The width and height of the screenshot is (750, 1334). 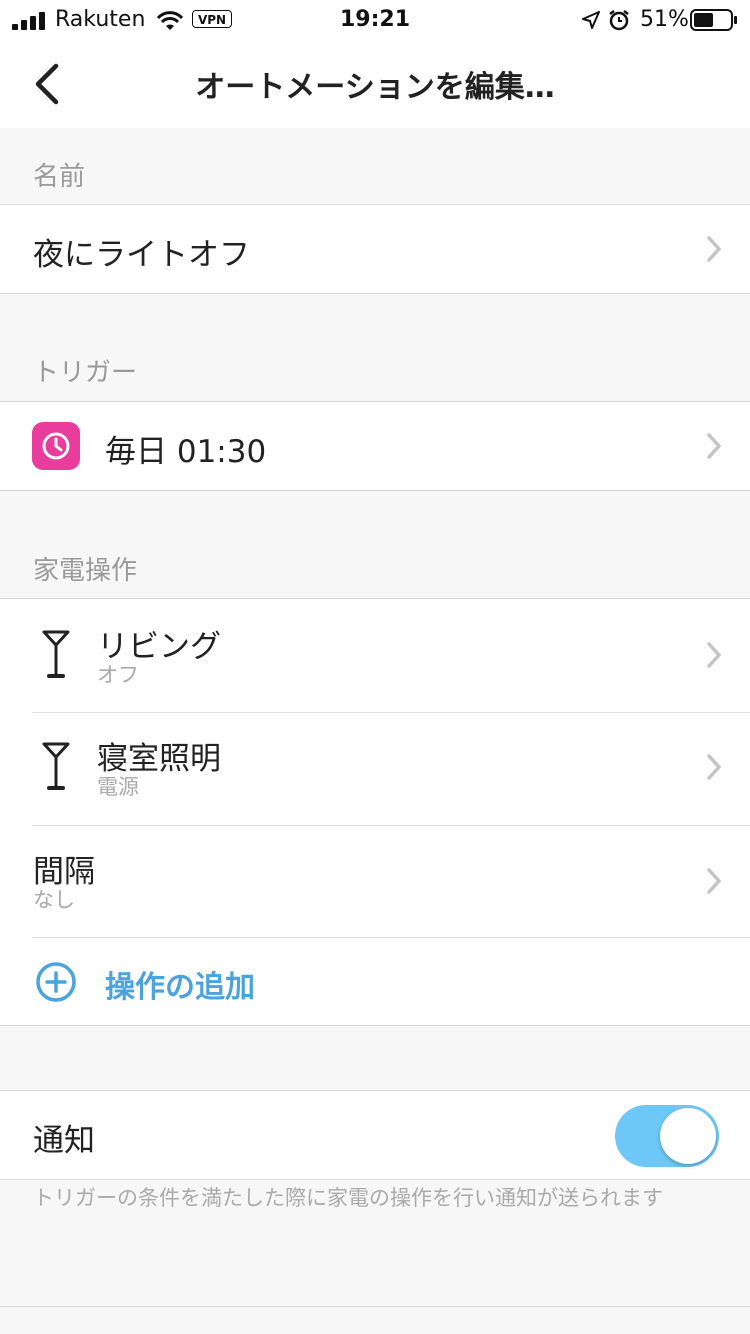 What do you see at coordinates (180, 987) in the screenshot?
I see `add-operation-label: 操作の追加` at bounding box center [180, 987].